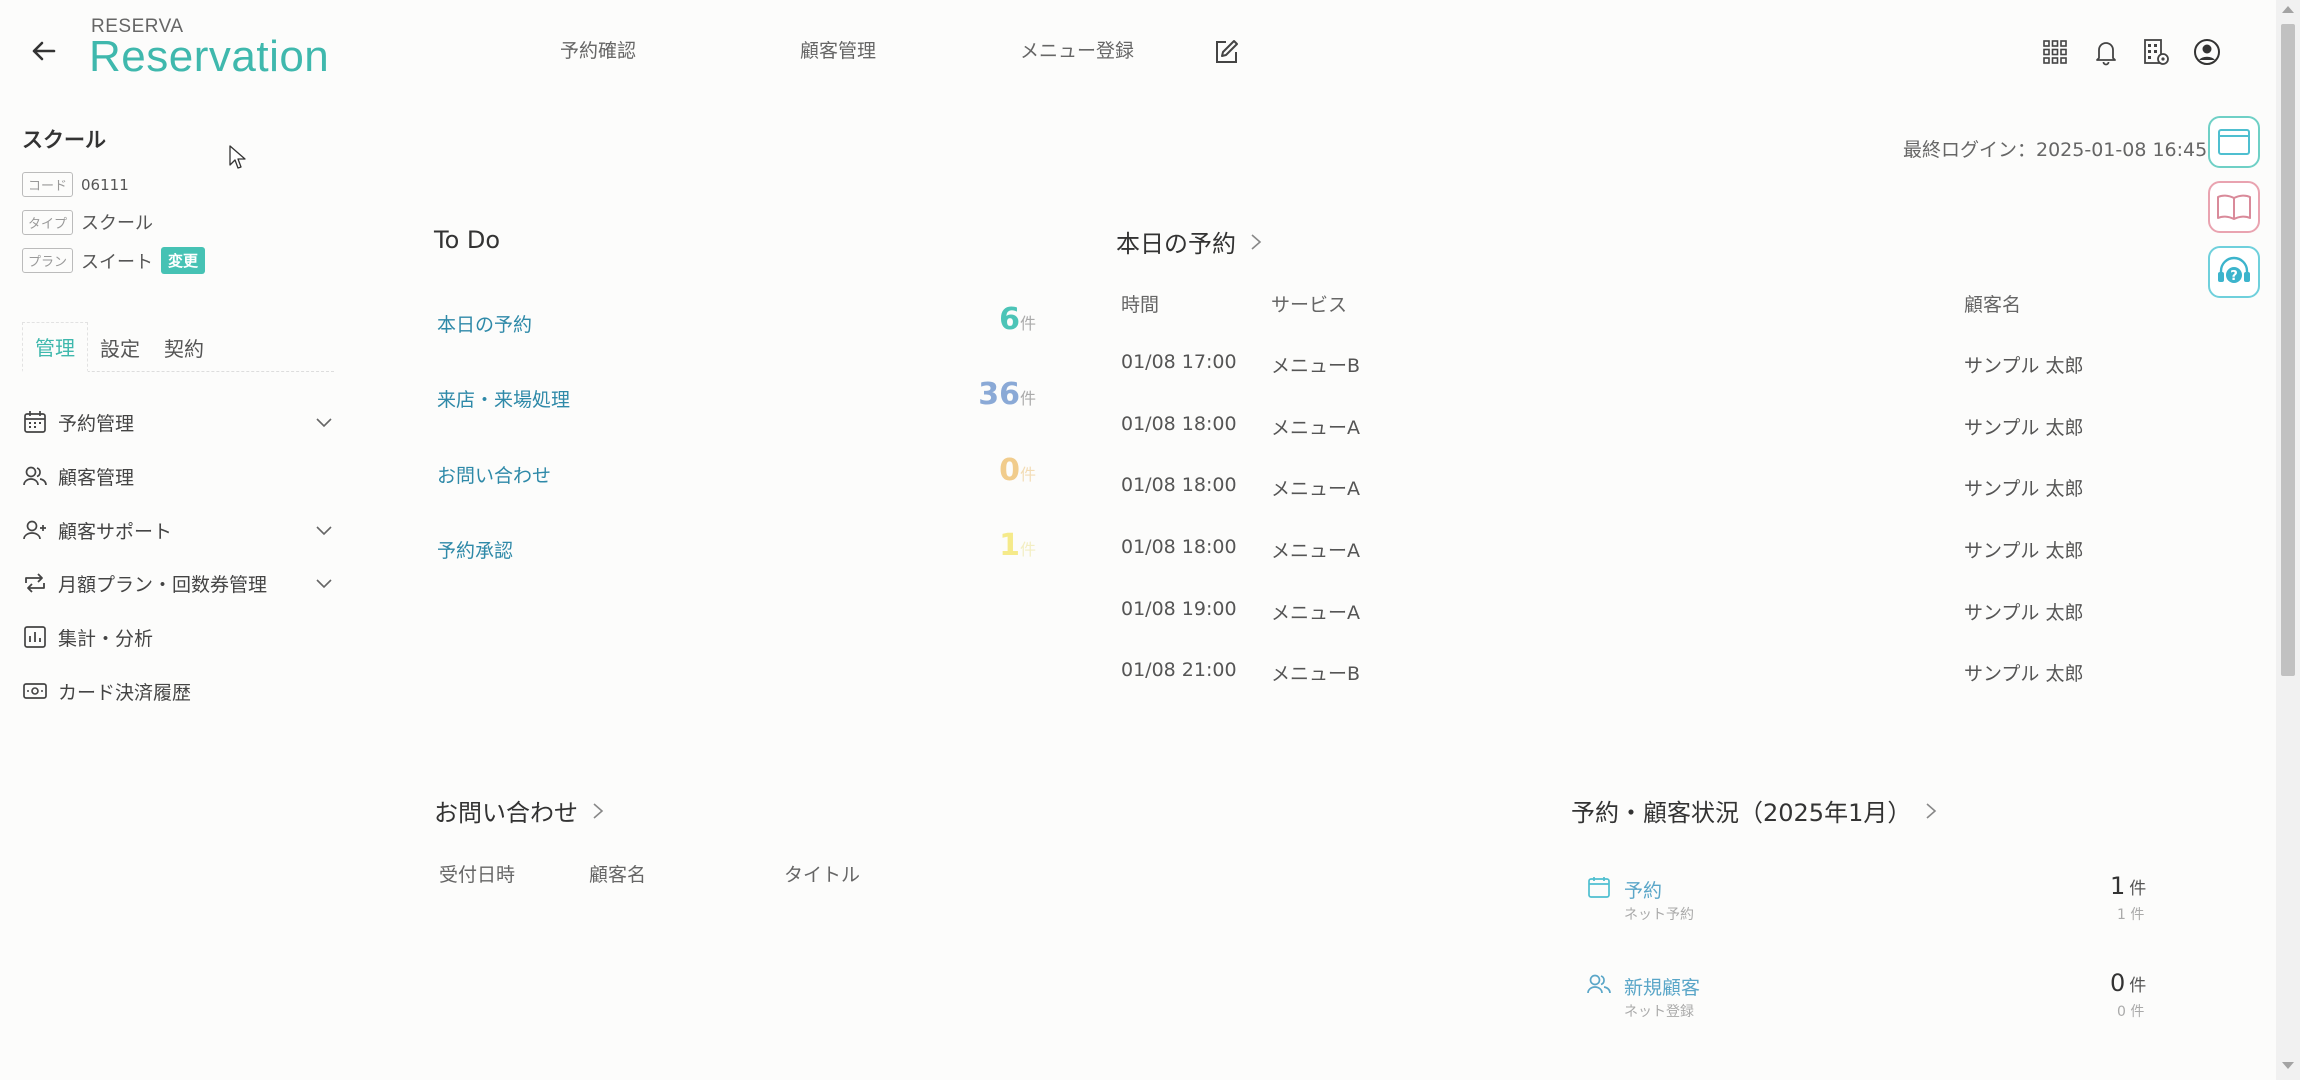  I want to click on today-reservations-title: 本日の予約, so click(1190, 241).